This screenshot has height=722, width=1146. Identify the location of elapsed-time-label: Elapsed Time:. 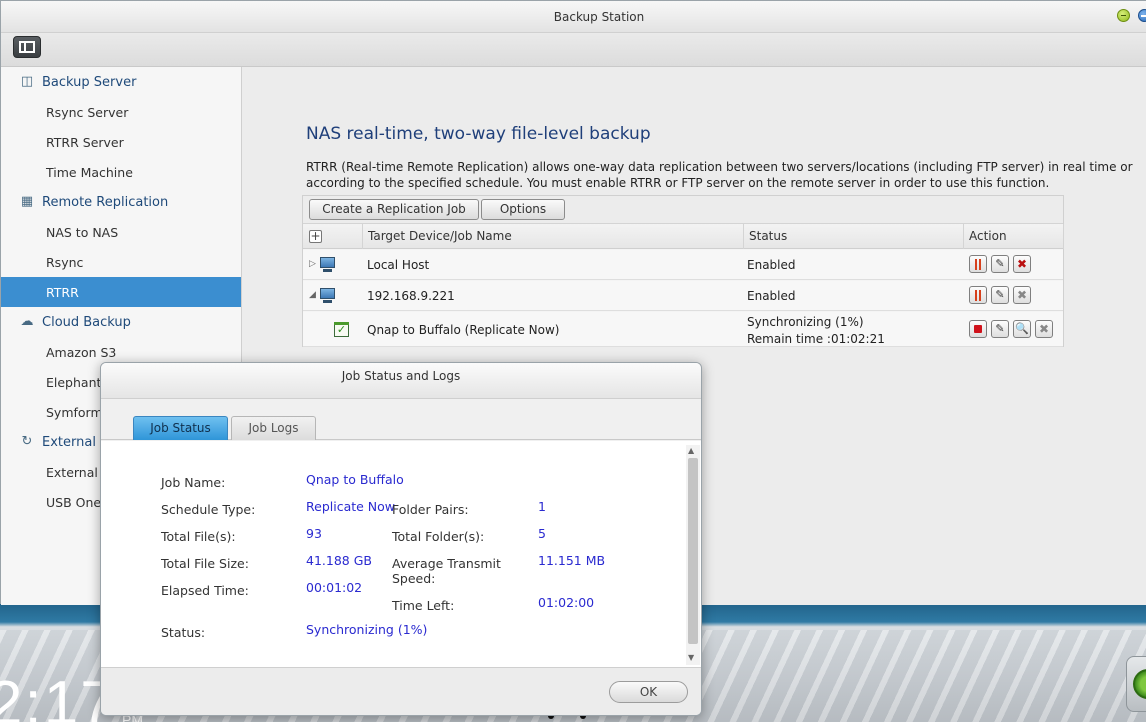
(205, 590).